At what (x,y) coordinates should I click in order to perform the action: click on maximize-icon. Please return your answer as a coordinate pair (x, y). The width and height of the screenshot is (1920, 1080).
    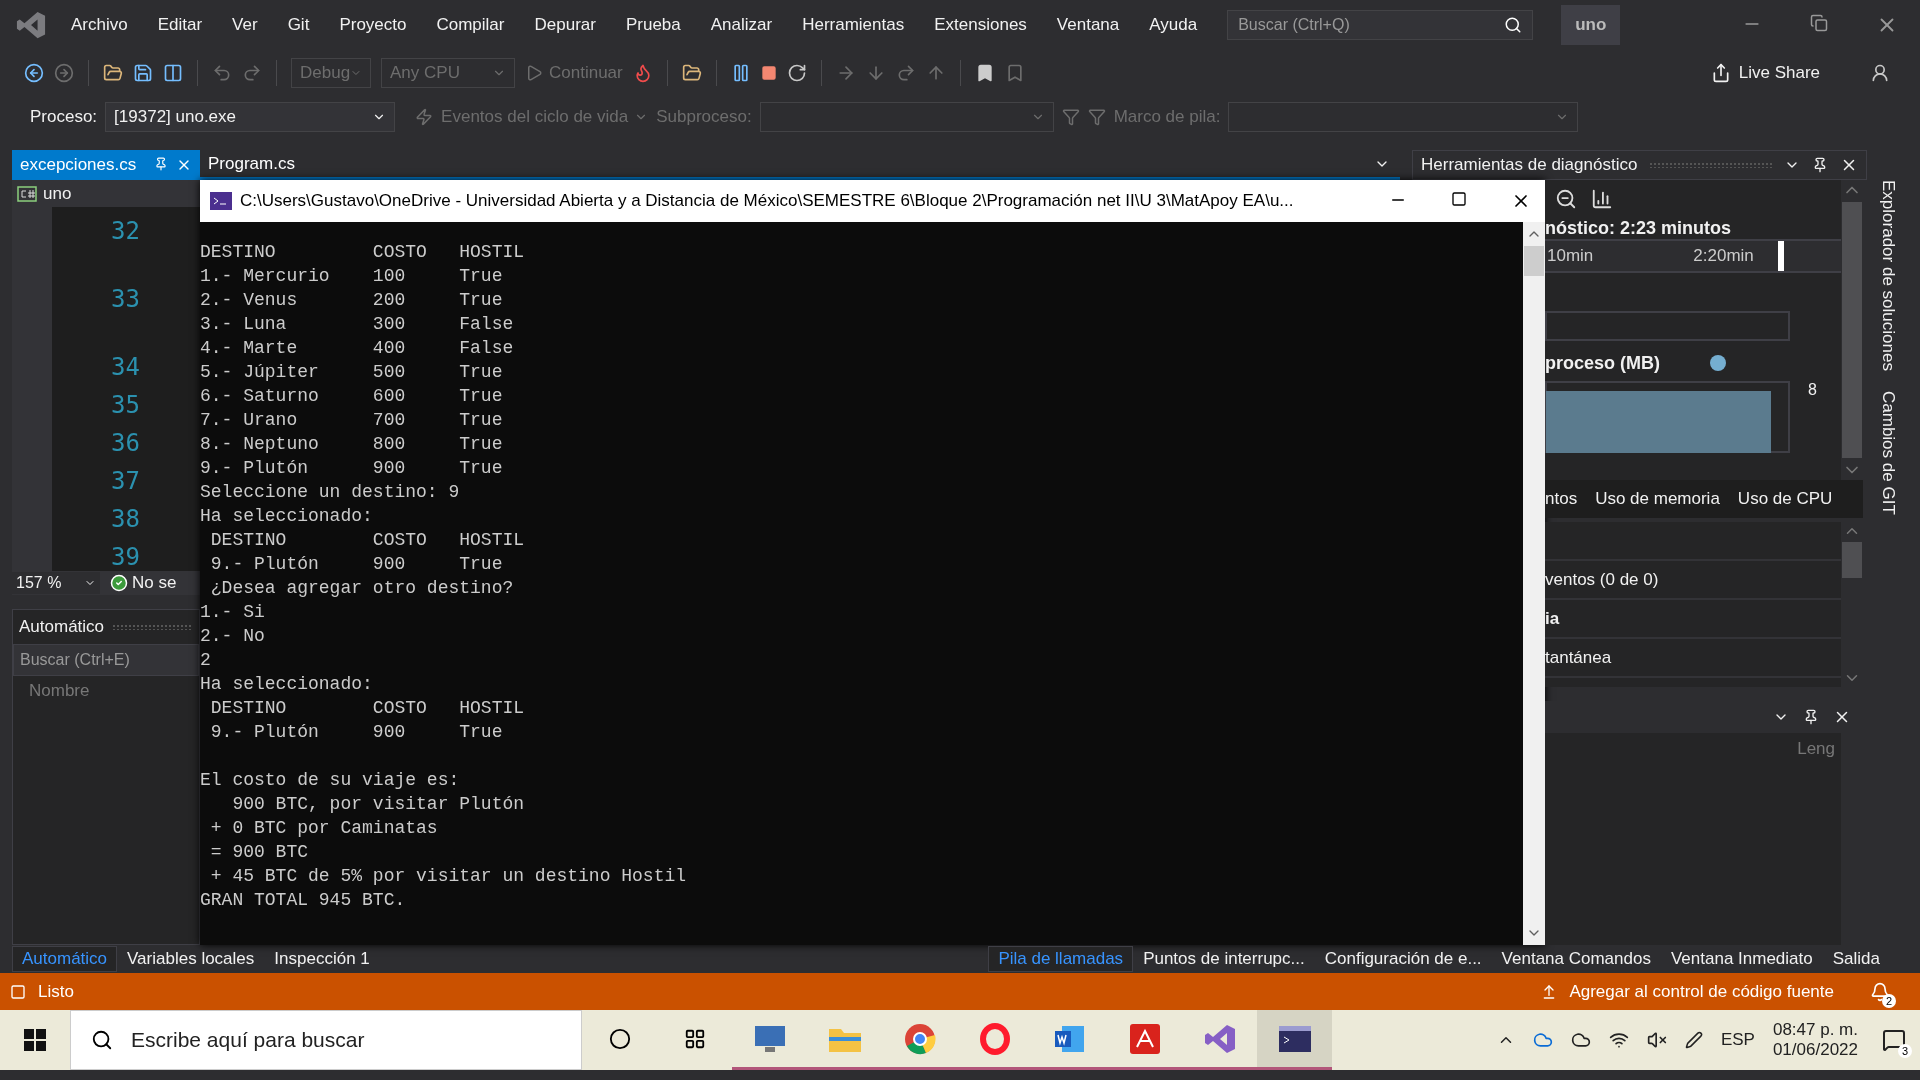
    Looking at the image, I should click on (1459, 199).